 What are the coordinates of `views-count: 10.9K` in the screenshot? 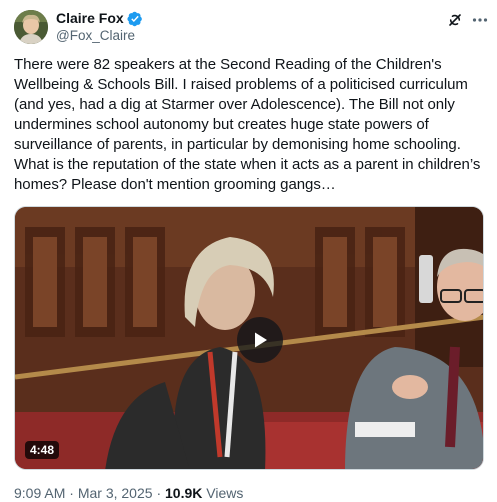 It's located at (184, 493).